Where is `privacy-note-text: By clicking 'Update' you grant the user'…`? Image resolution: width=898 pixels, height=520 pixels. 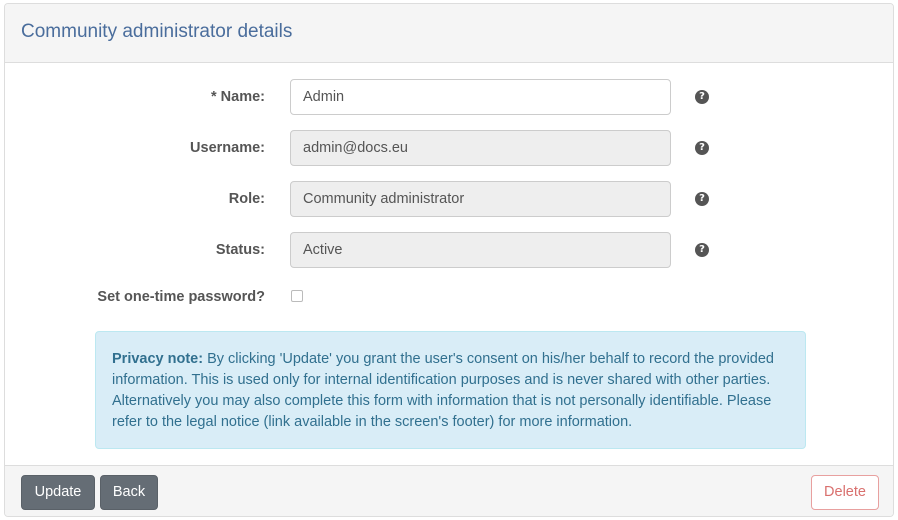
privacy-note-text: By clicking 'Update' you grant the user'… is located at coordinates (443, 390).